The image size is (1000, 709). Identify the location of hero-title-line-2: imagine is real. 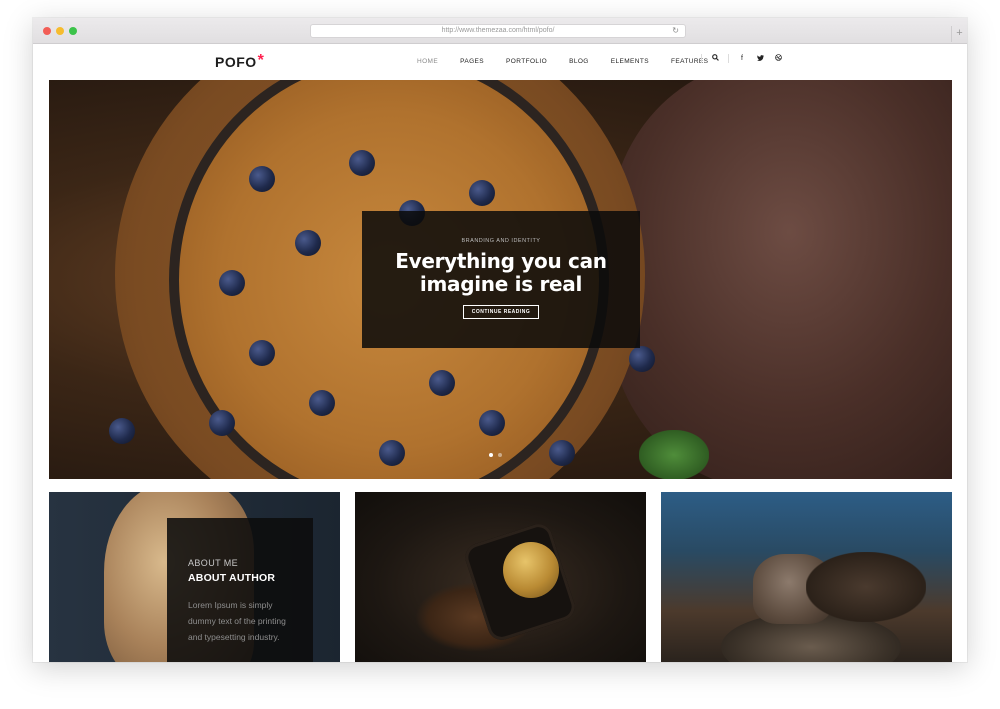
(501, 284).